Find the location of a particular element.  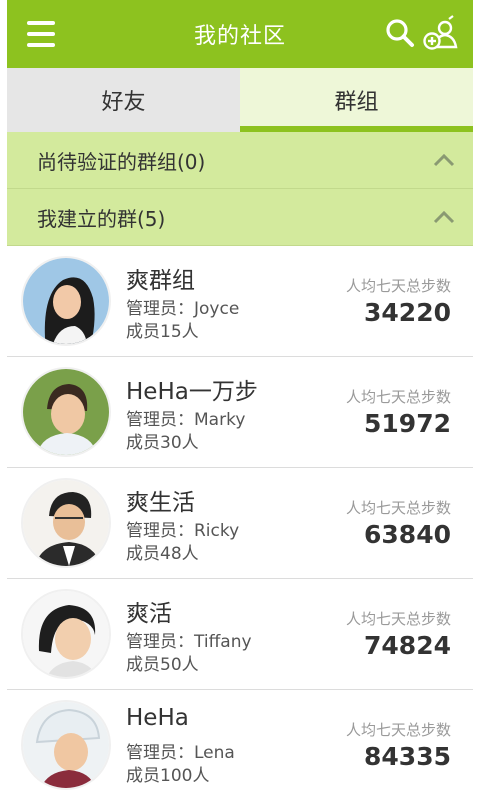

group-row: 爽群组 管理员：Joyce 成员15人 人均七天总步数 34220 is located at coordinates (240, 301).